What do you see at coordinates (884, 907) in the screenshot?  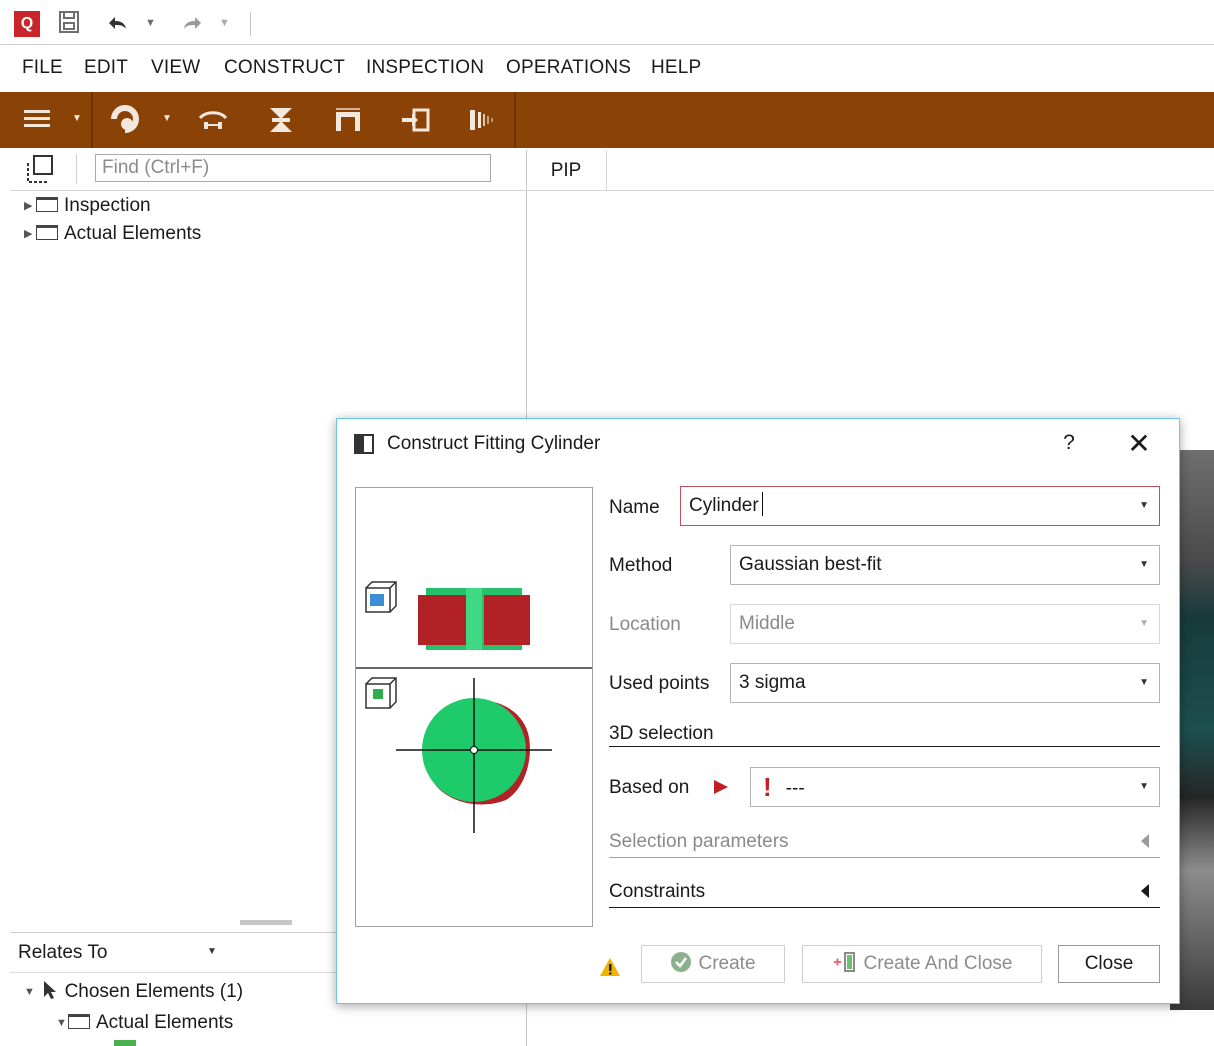 I see `constraints-divider` at bounding box center [884, 907].